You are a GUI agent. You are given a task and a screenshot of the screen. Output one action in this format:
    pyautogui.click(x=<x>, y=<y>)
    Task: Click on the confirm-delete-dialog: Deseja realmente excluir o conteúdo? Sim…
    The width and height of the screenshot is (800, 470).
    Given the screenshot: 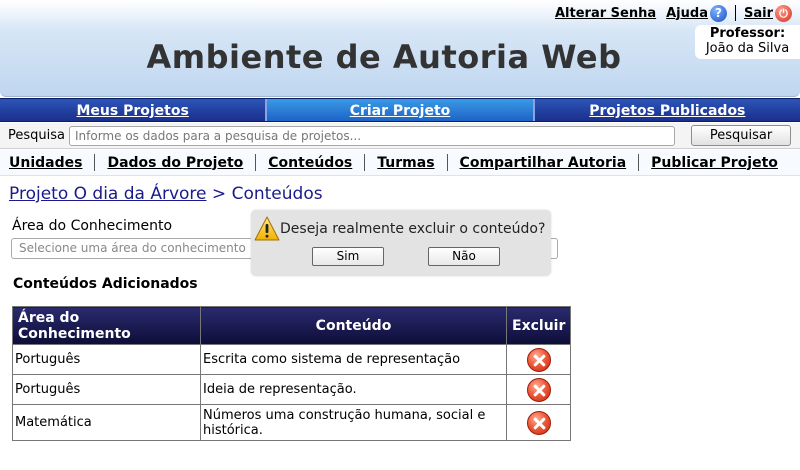 What is the action you would take?
    pyautogui.click(x=401, y=243)
    